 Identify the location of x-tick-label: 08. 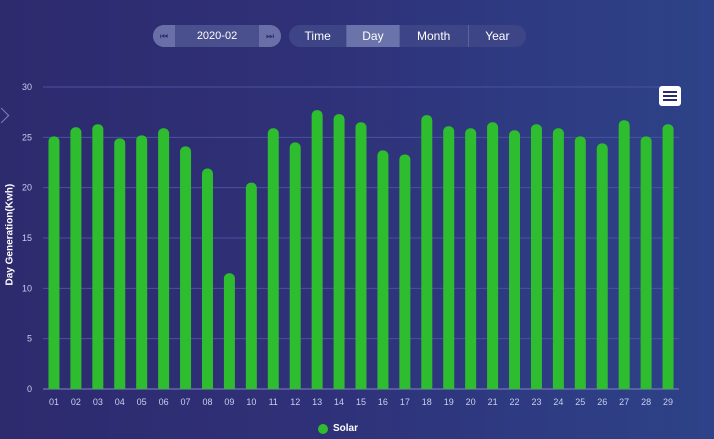
(207, 402).